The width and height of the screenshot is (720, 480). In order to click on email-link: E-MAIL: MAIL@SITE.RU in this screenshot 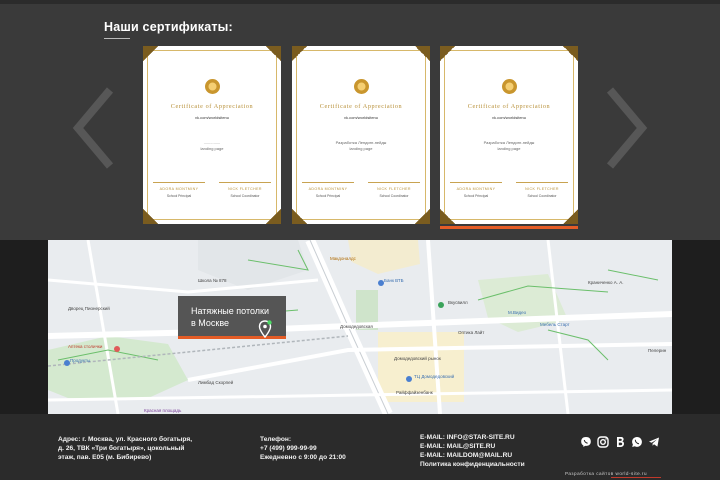, I will do `click(485, 446)`.